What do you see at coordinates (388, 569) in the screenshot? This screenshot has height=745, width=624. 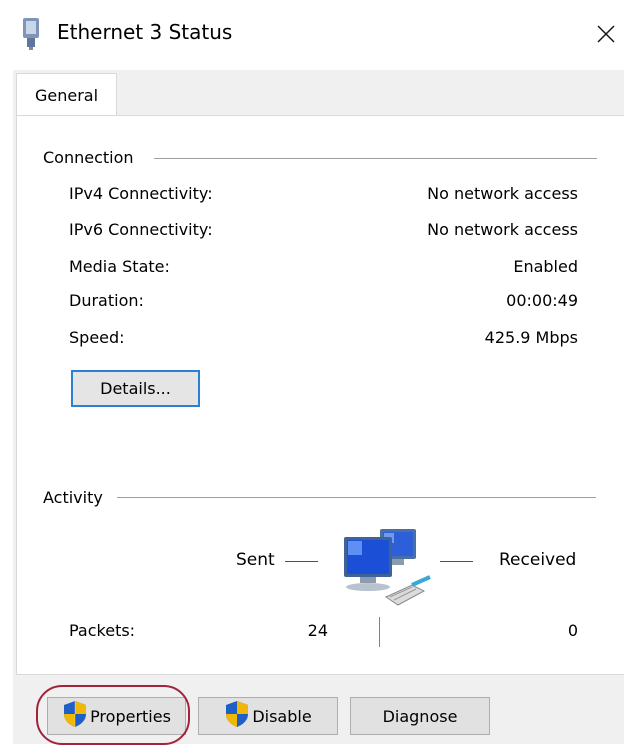 I see `network-computers-icon` at bounding box center [388, 569].